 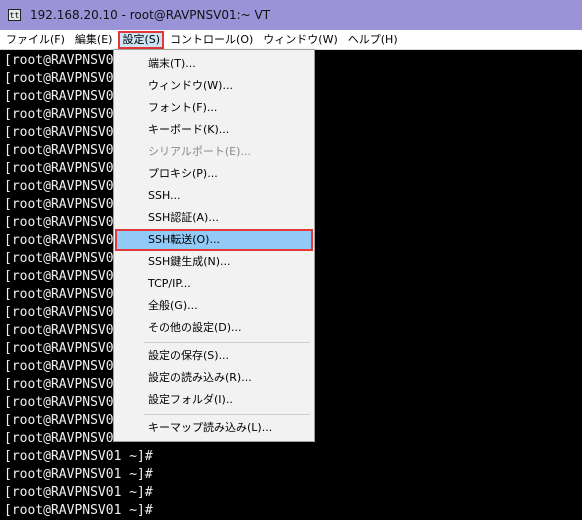 I want to click on menu-control: コントロール(O), so click(x=211, y=40).